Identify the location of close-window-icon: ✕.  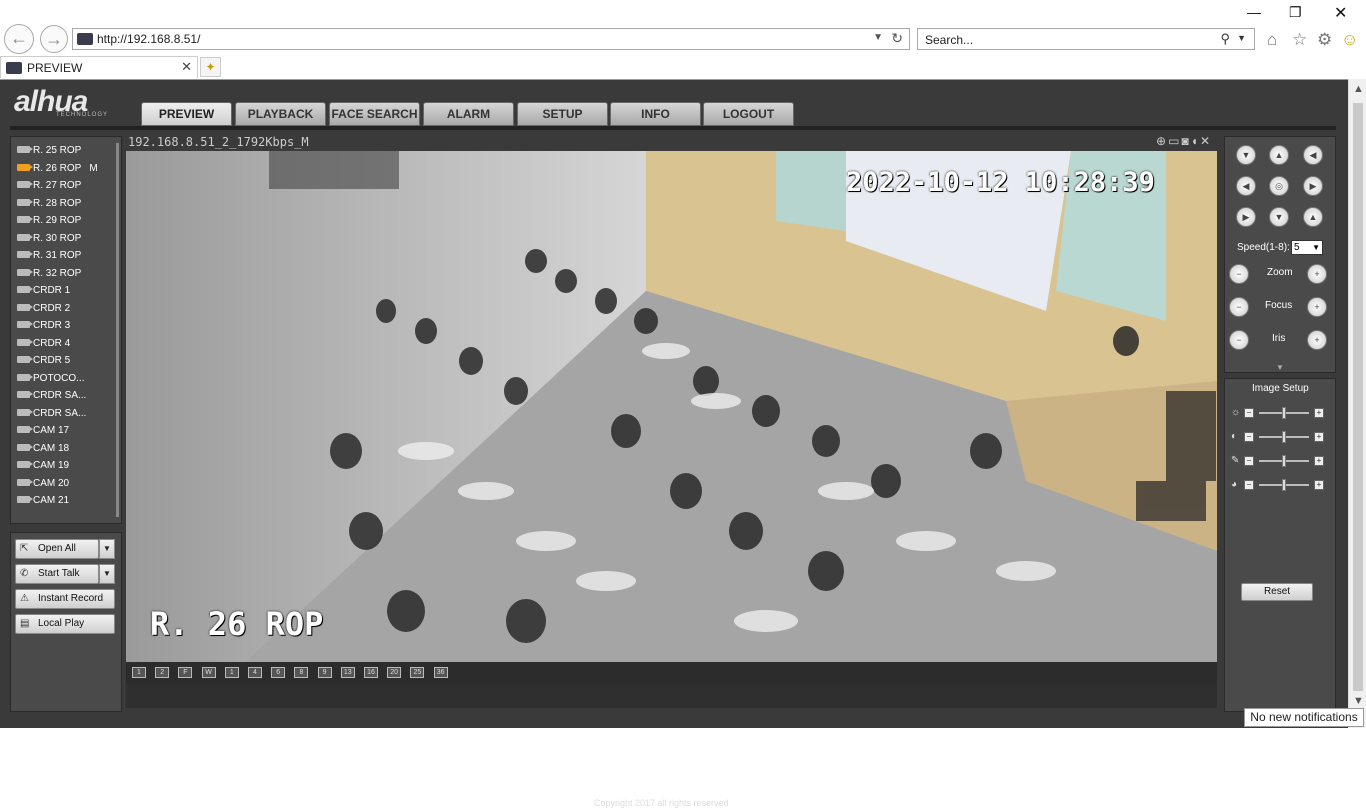
(1340, 13).